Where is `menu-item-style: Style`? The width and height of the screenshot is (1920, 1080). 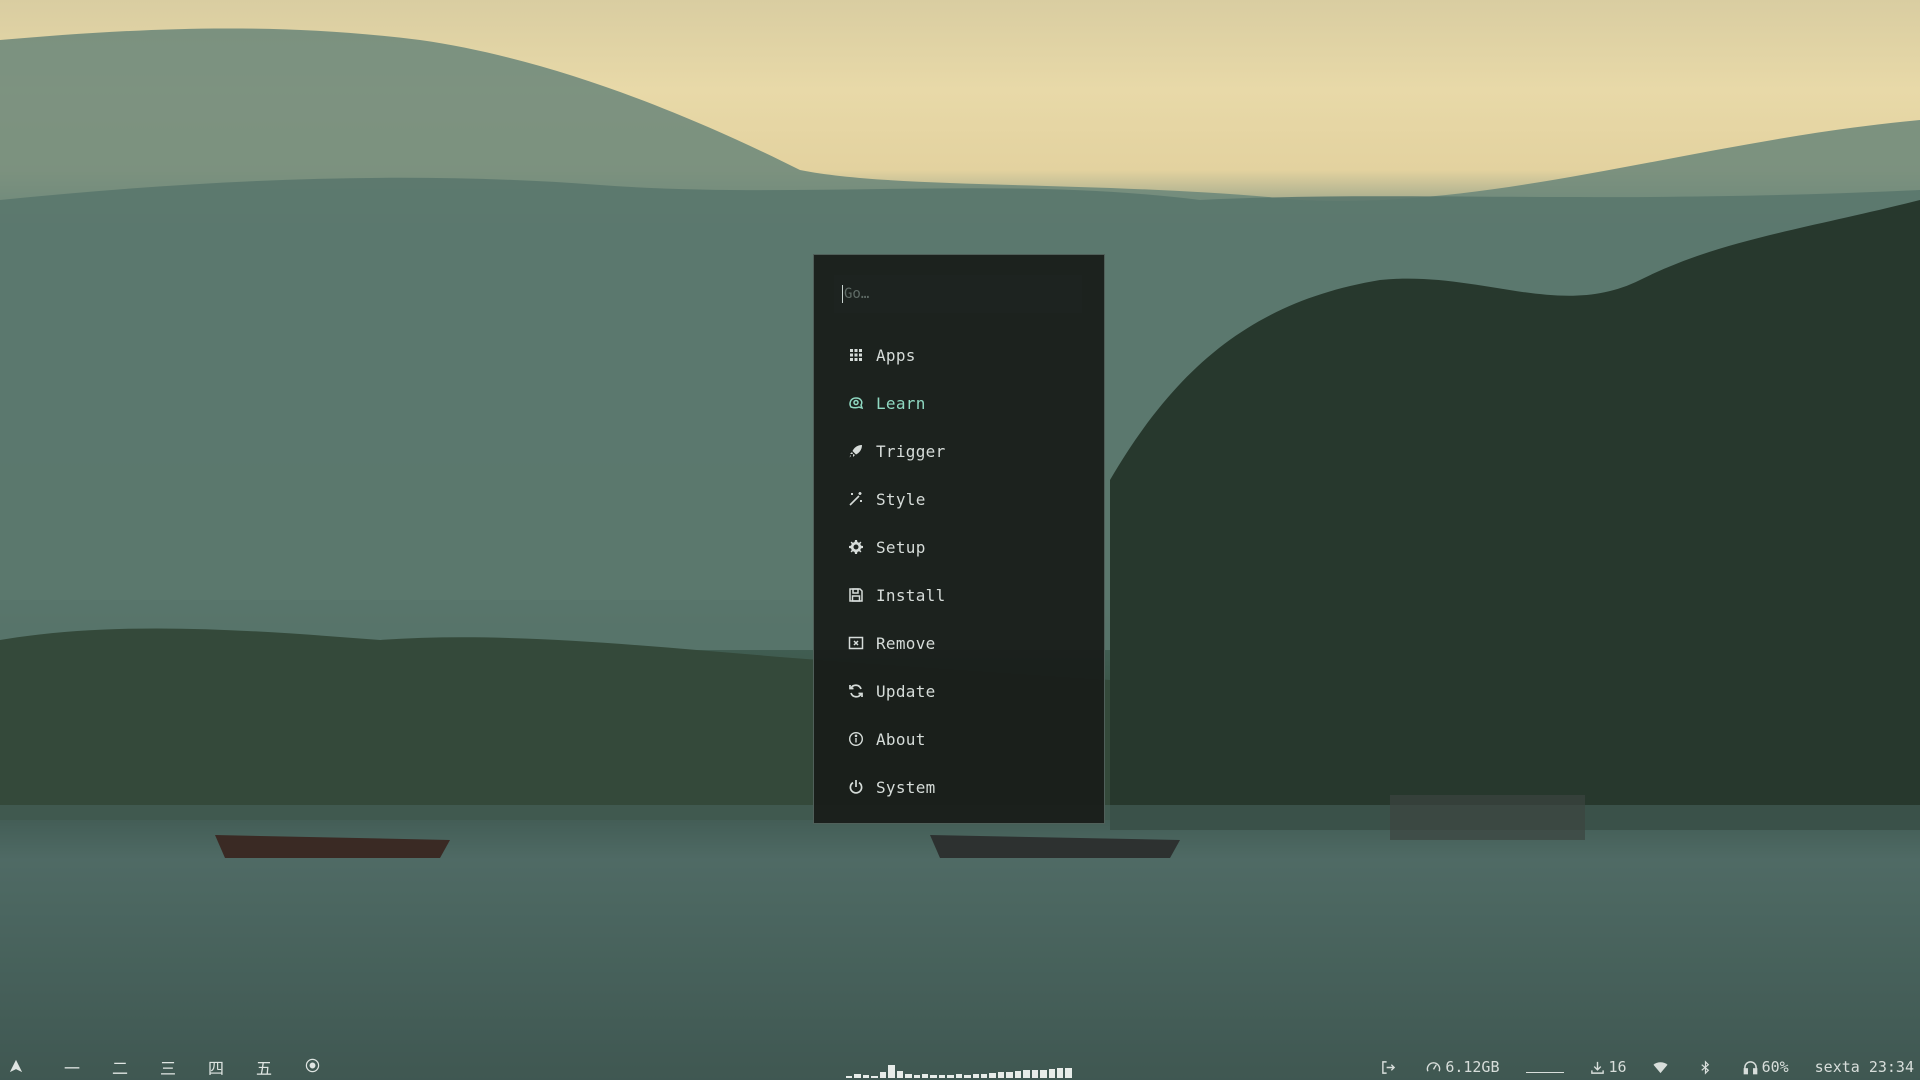 menu-item-style: Style is located at coordinates (959, 499).